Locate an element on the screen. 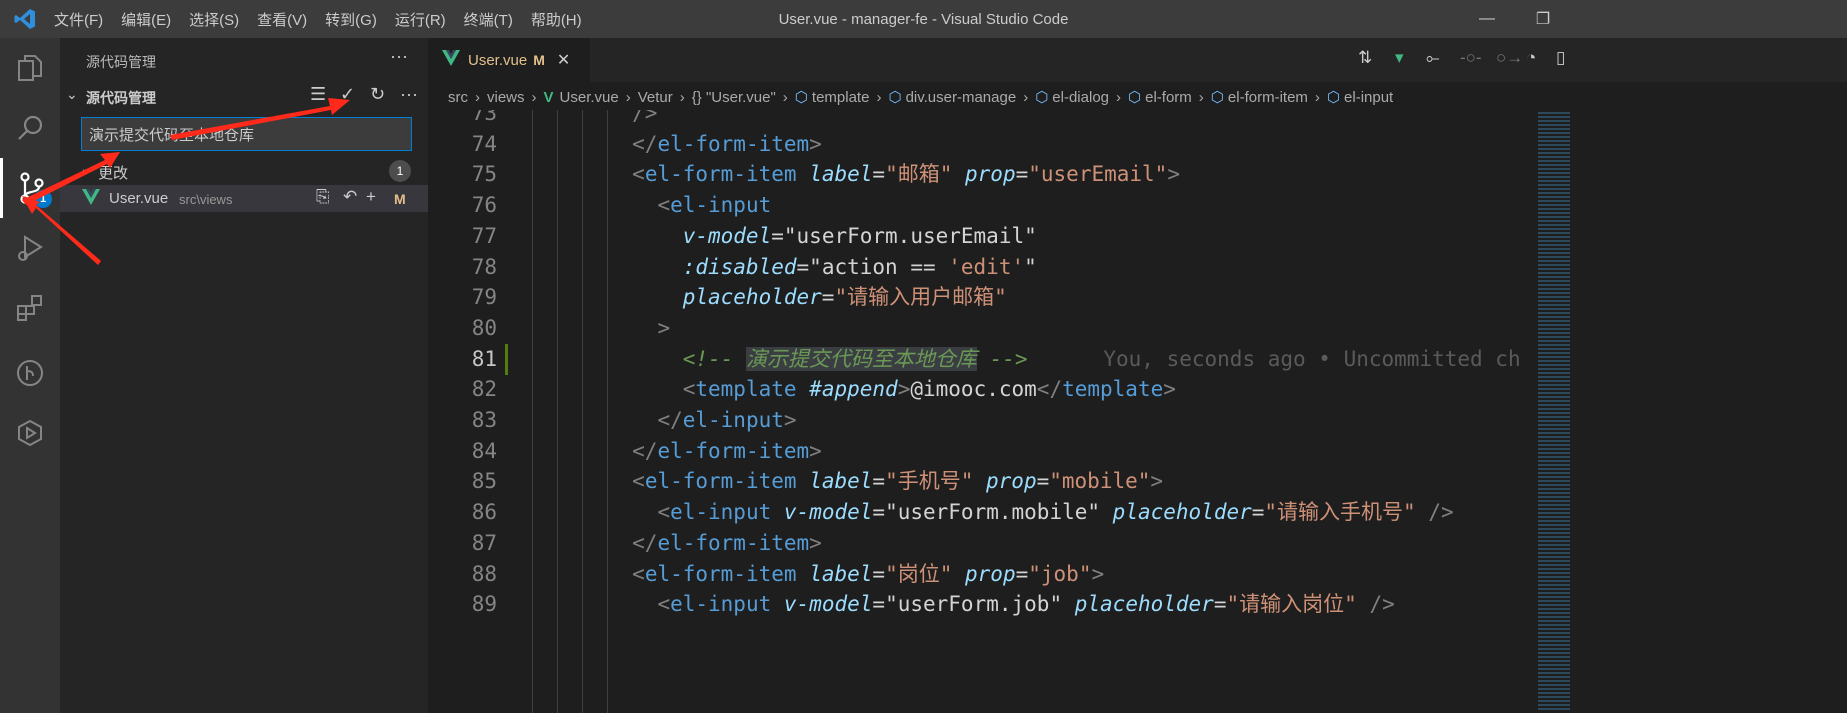 This screenshot has width=1847, height=713. code-token: placeholder is located at coordinates (1144, 604).